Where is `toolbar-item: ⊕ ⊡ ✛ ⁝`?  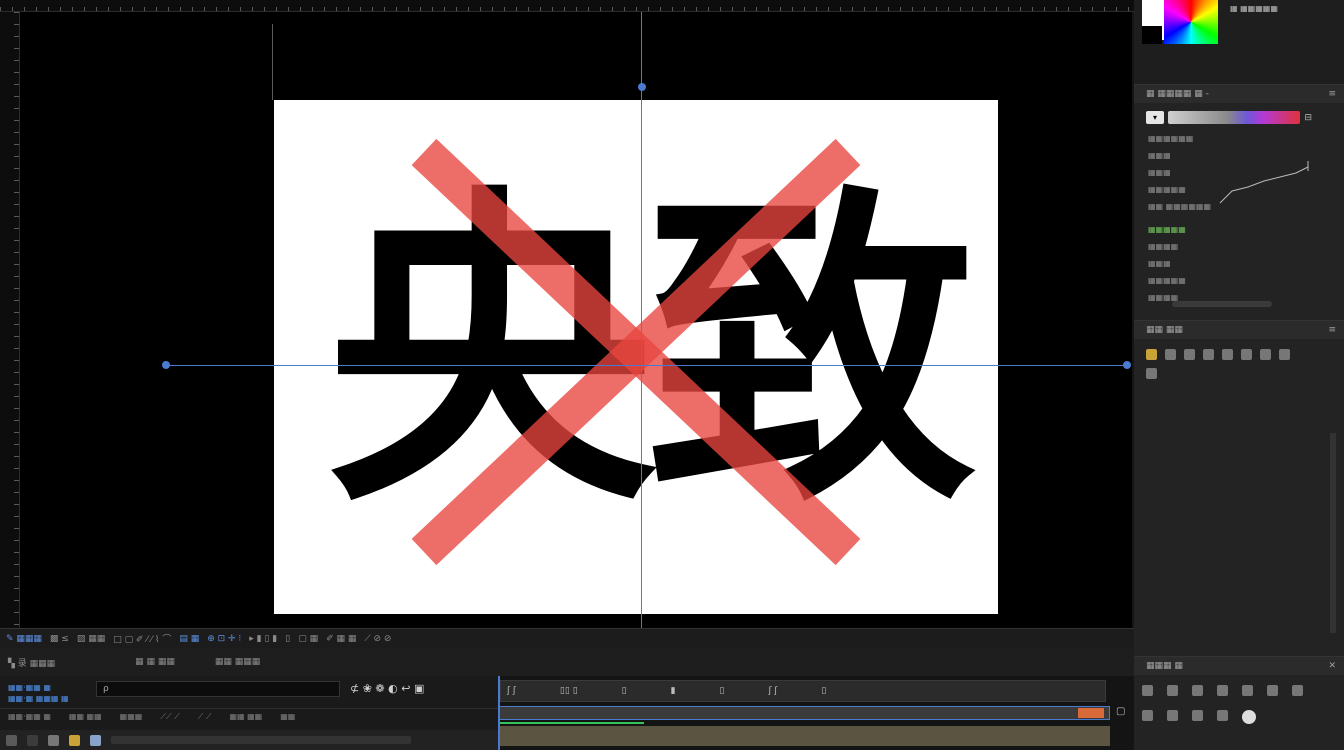 toolbar-item: ⊕ ⊡ ✛ ⁝ is located at coordinates (224, 639).